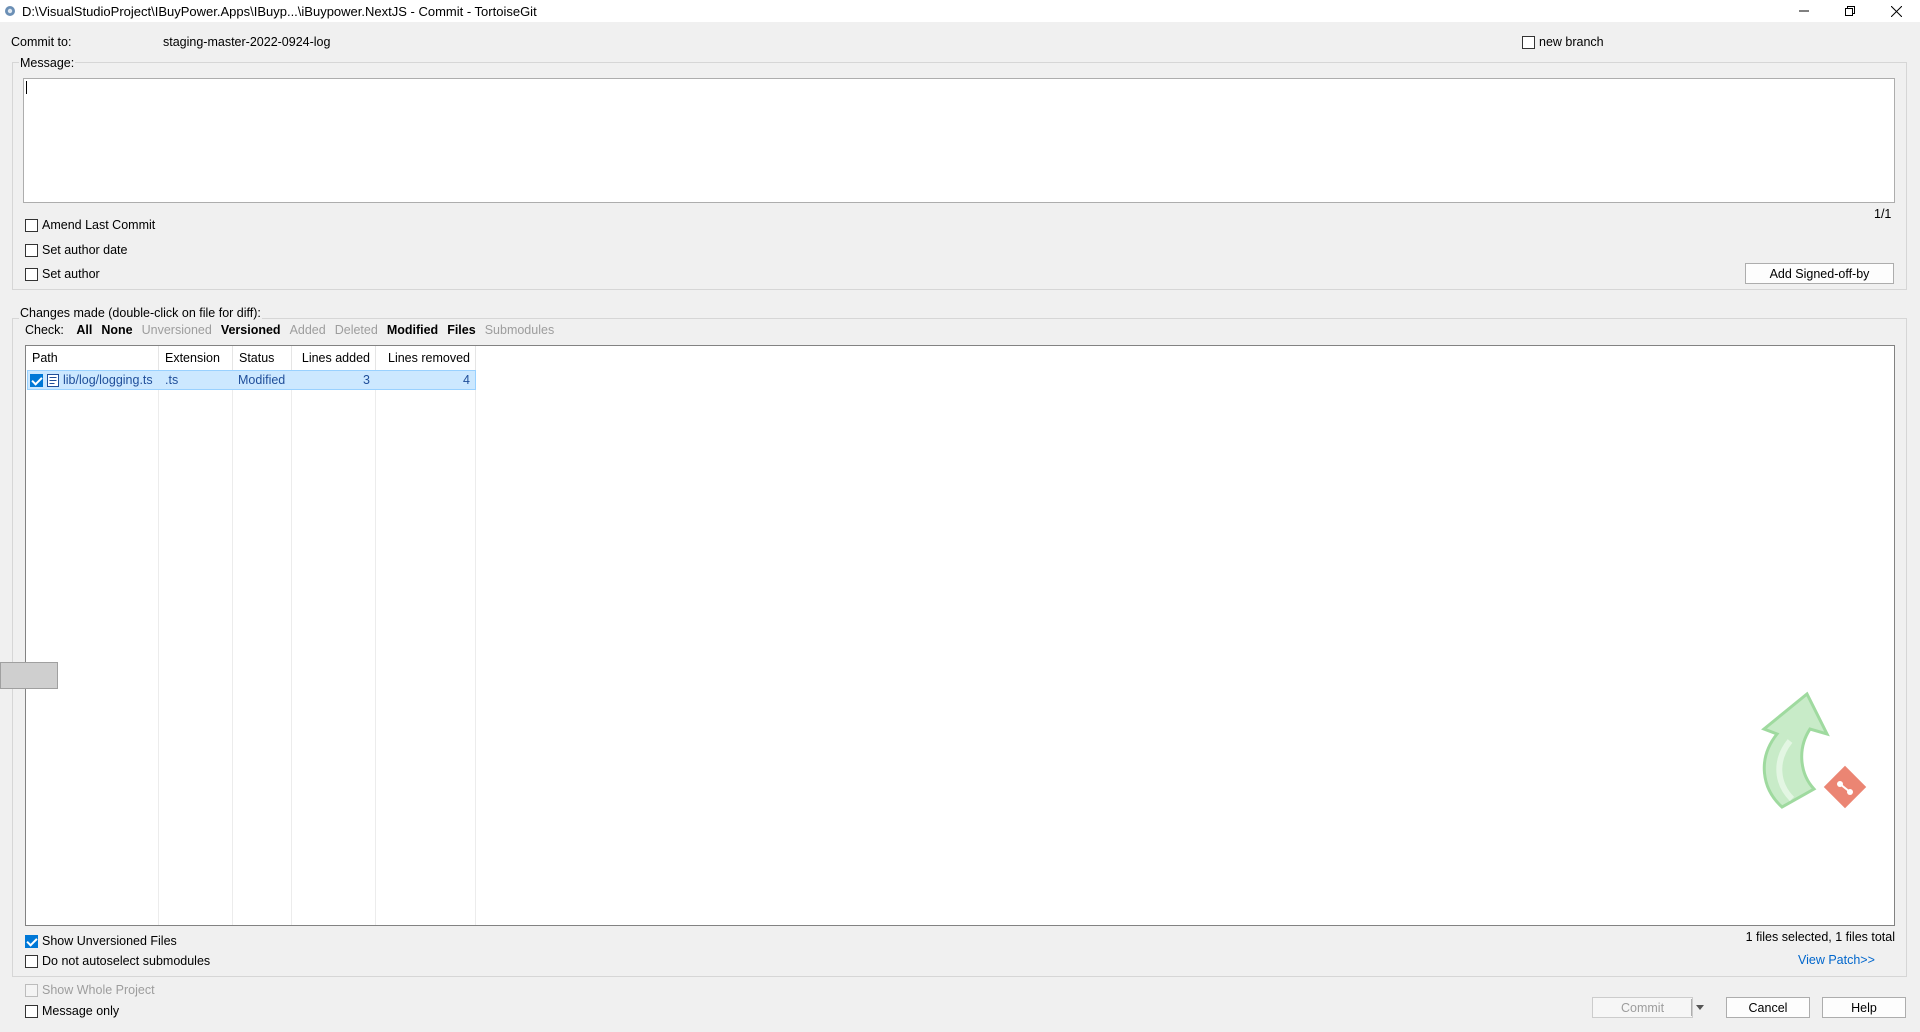  What do you see at coordinates (31, 274) in the screenshot?
I see `set-author-checkbox-box` at bounding box center [31, 274].